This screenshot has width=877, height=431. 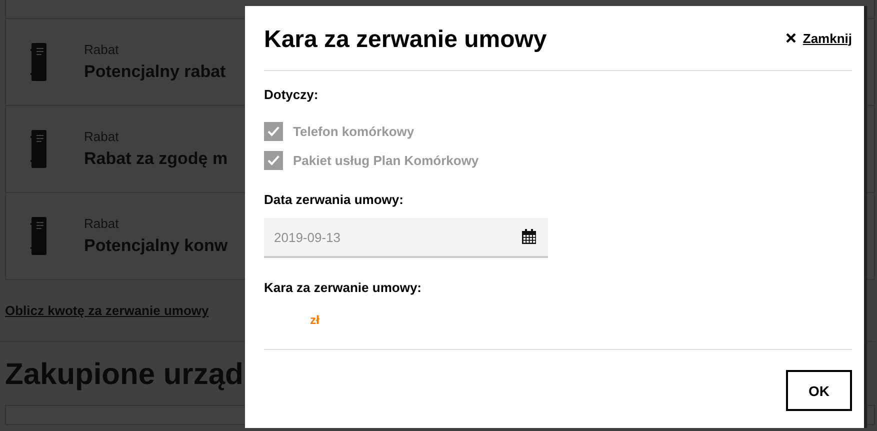 What do you see at coordinates (791, 38) in the screenshot?
I see `close-icon` at bounding box center [791, 38].